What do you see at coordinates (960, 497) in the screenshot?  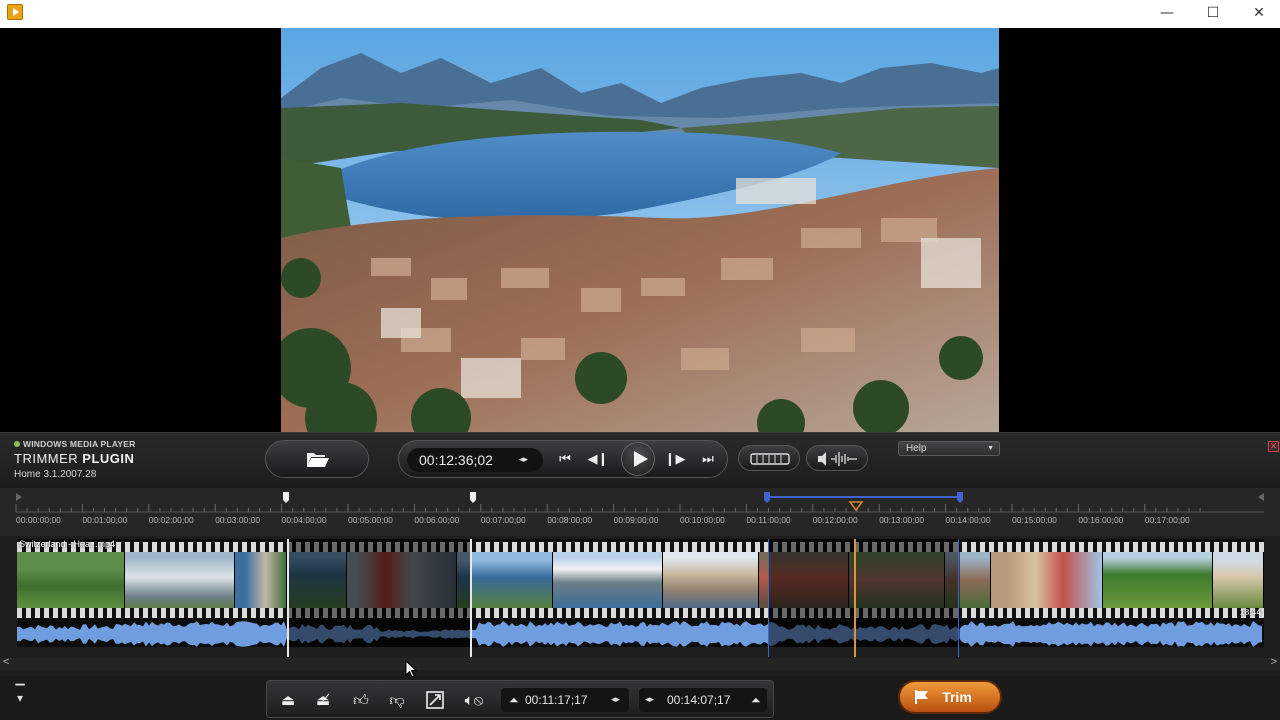 I see `selection-end-icon` at bounding box center [960, 497].